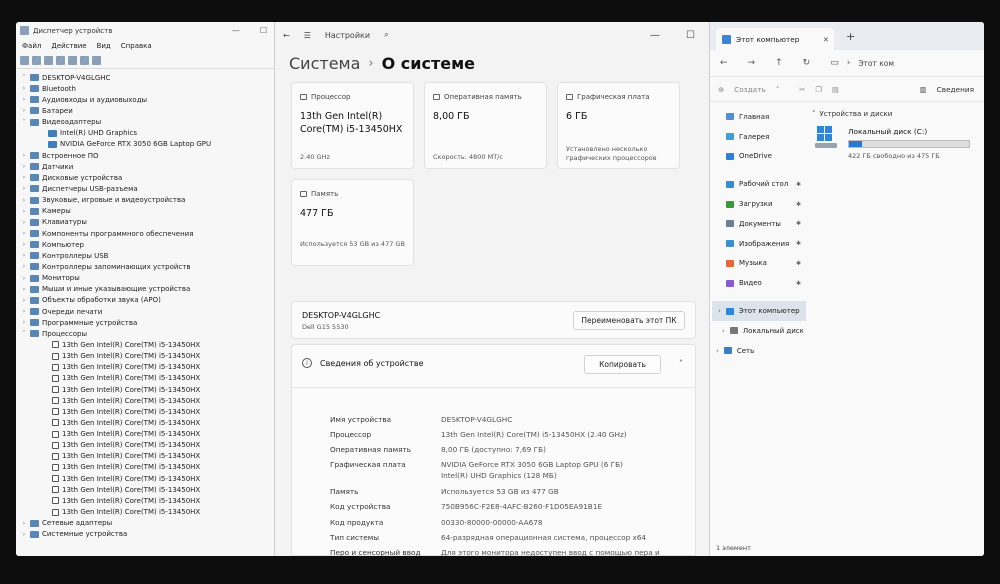 The width and height of the screenshot is (1000, 584). I want to click on device-category: › Компоненты программного обеспечения, so click(148, 233).